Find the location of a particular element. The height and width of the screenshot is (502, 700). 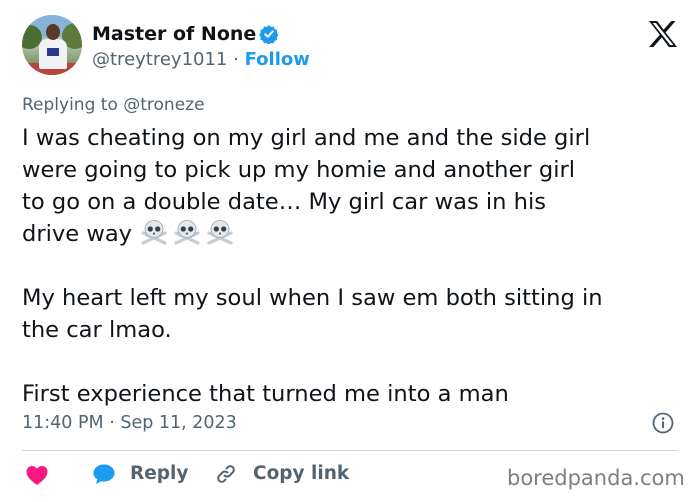

watermark: boredpanda.com is located at coordinates (596, 478).